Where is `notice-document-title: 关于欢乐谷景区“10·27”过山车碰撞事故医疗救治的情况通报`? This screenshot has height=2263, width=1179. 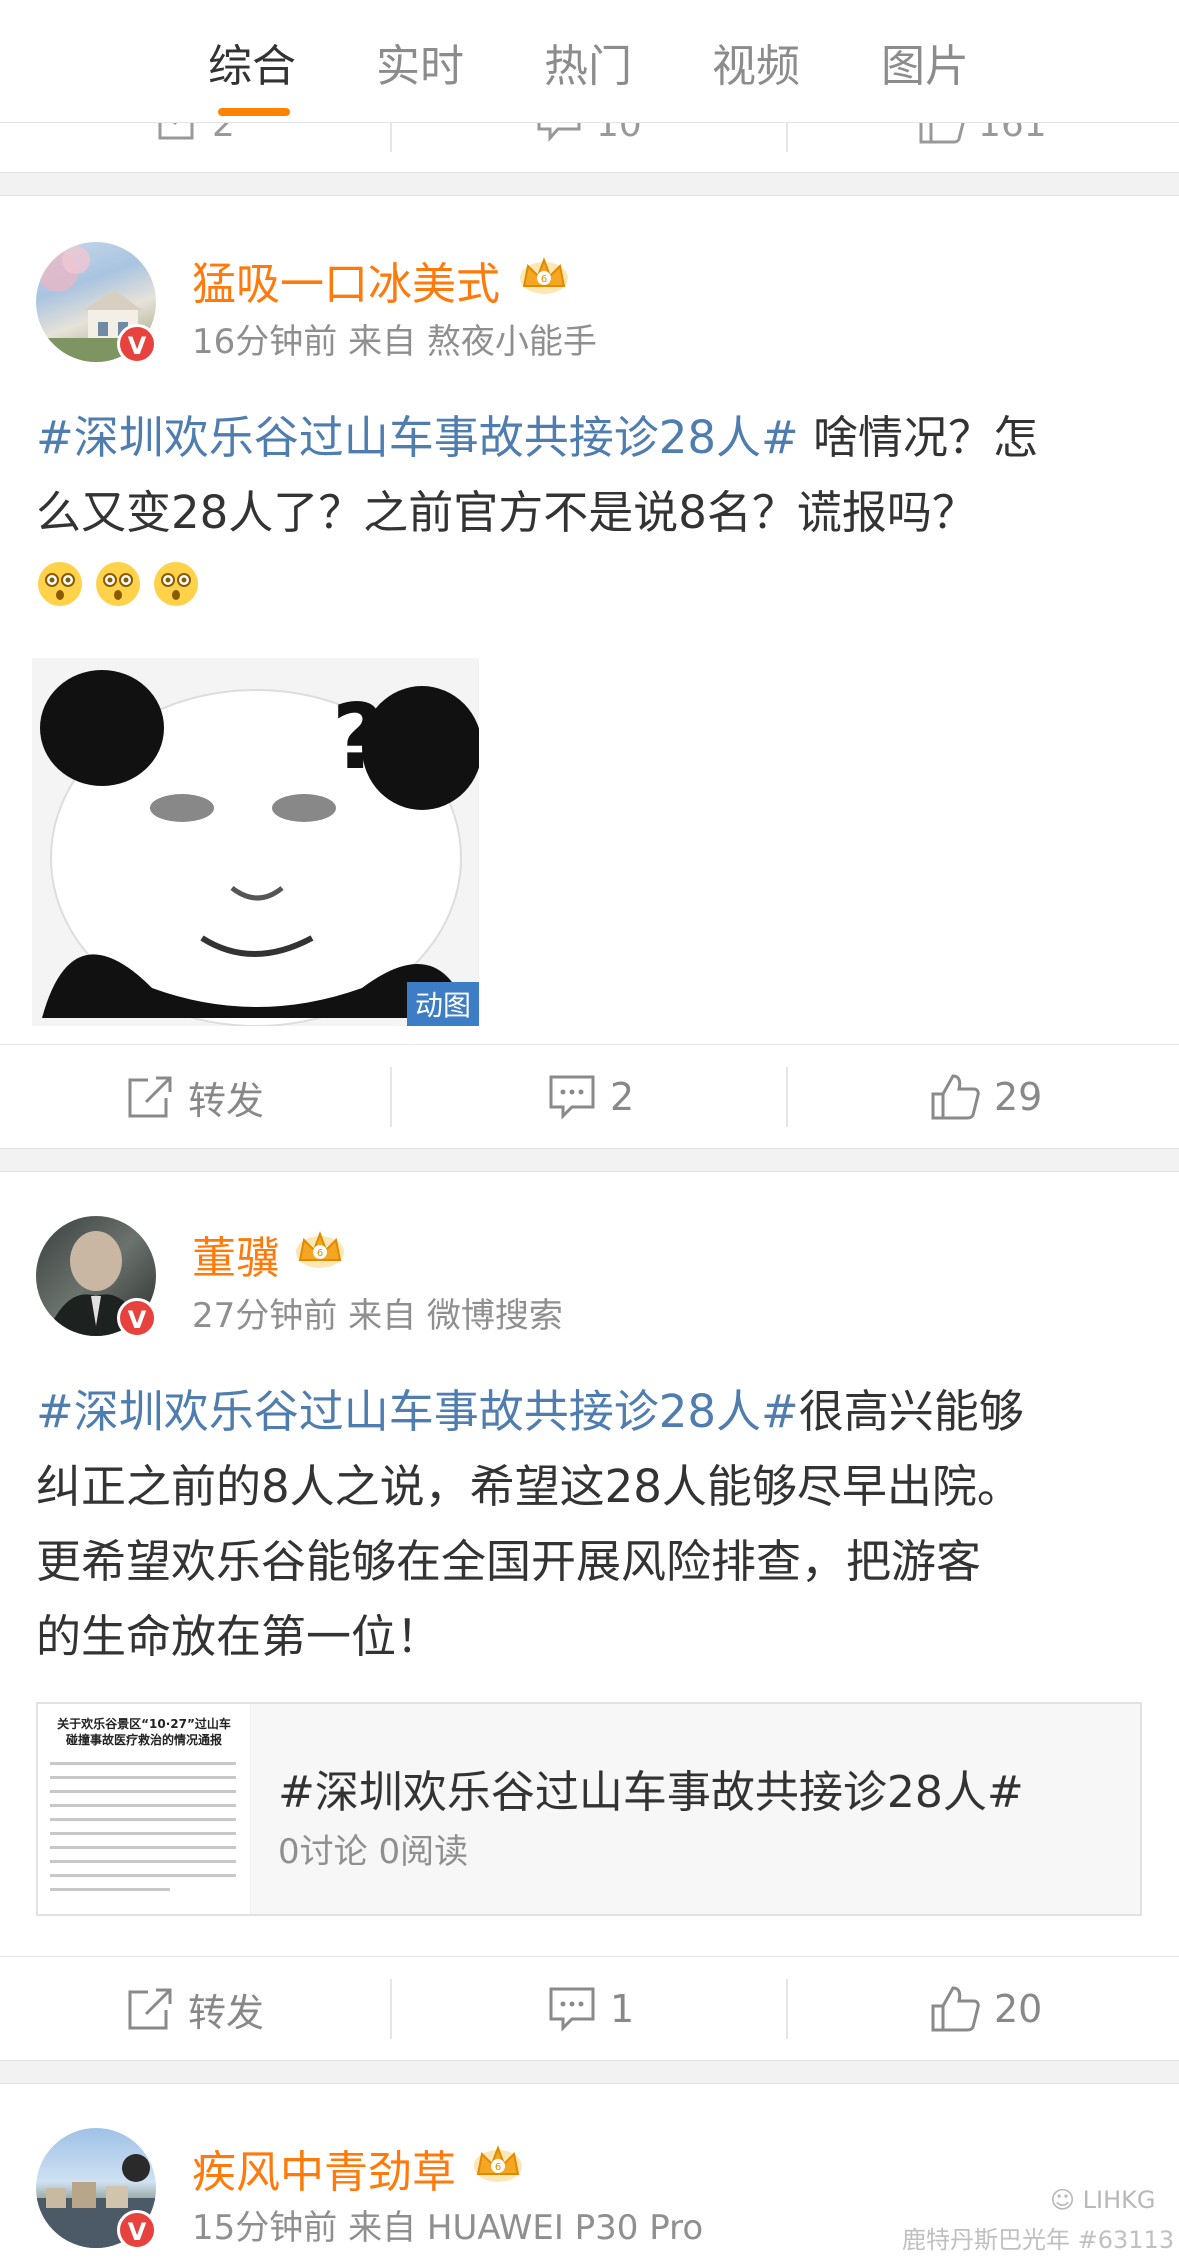
notice-document-title: 关于欢乐谷景区“10·27”过山车碰撞事故医疗救治的情况通报 is located at coordinates (144, 1732).